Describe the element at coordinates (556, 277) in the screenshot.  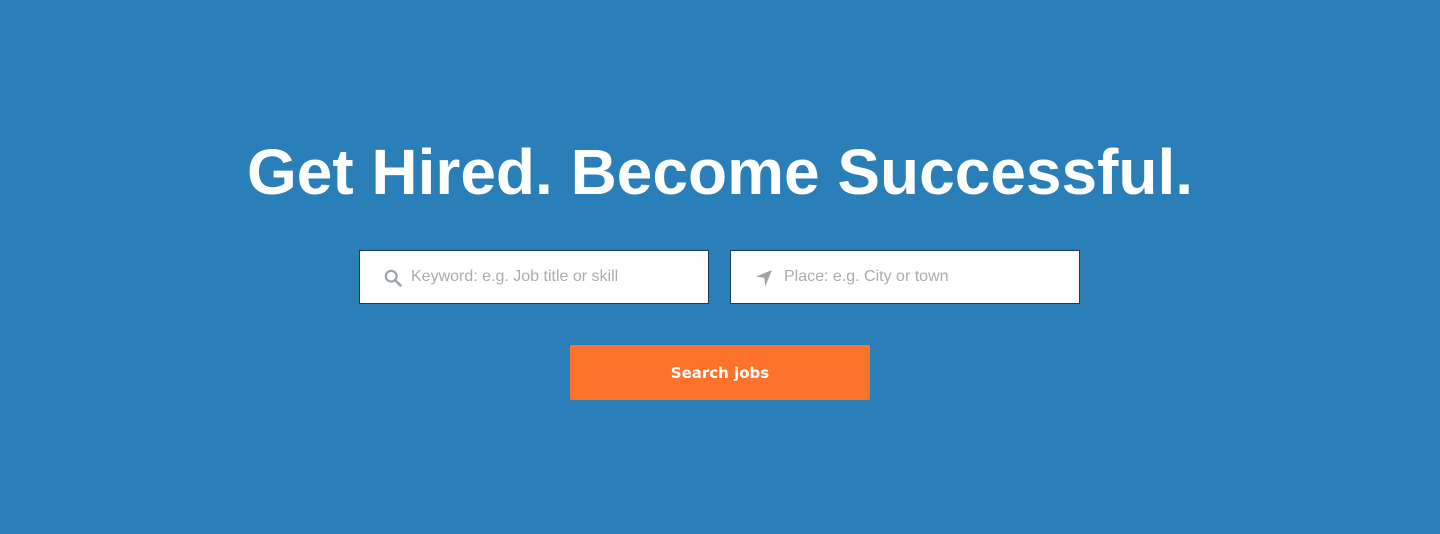
I see `keyword-input` at that location.